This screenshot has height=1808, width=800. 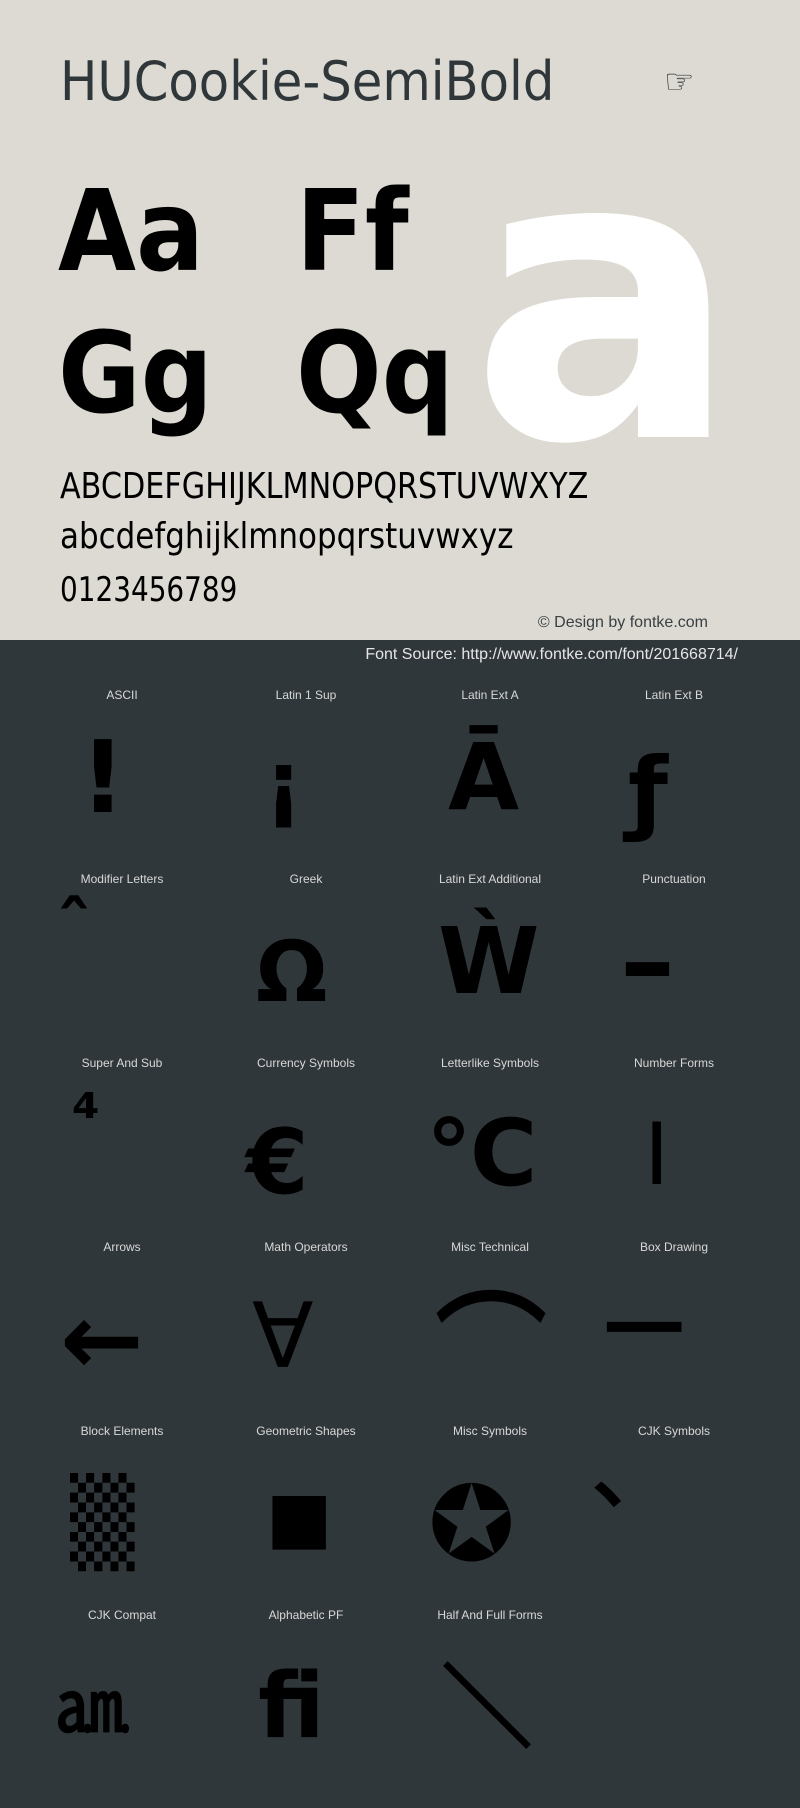 I want to click on block-label: Latin 1 Sup, so click(x=306, y=695).